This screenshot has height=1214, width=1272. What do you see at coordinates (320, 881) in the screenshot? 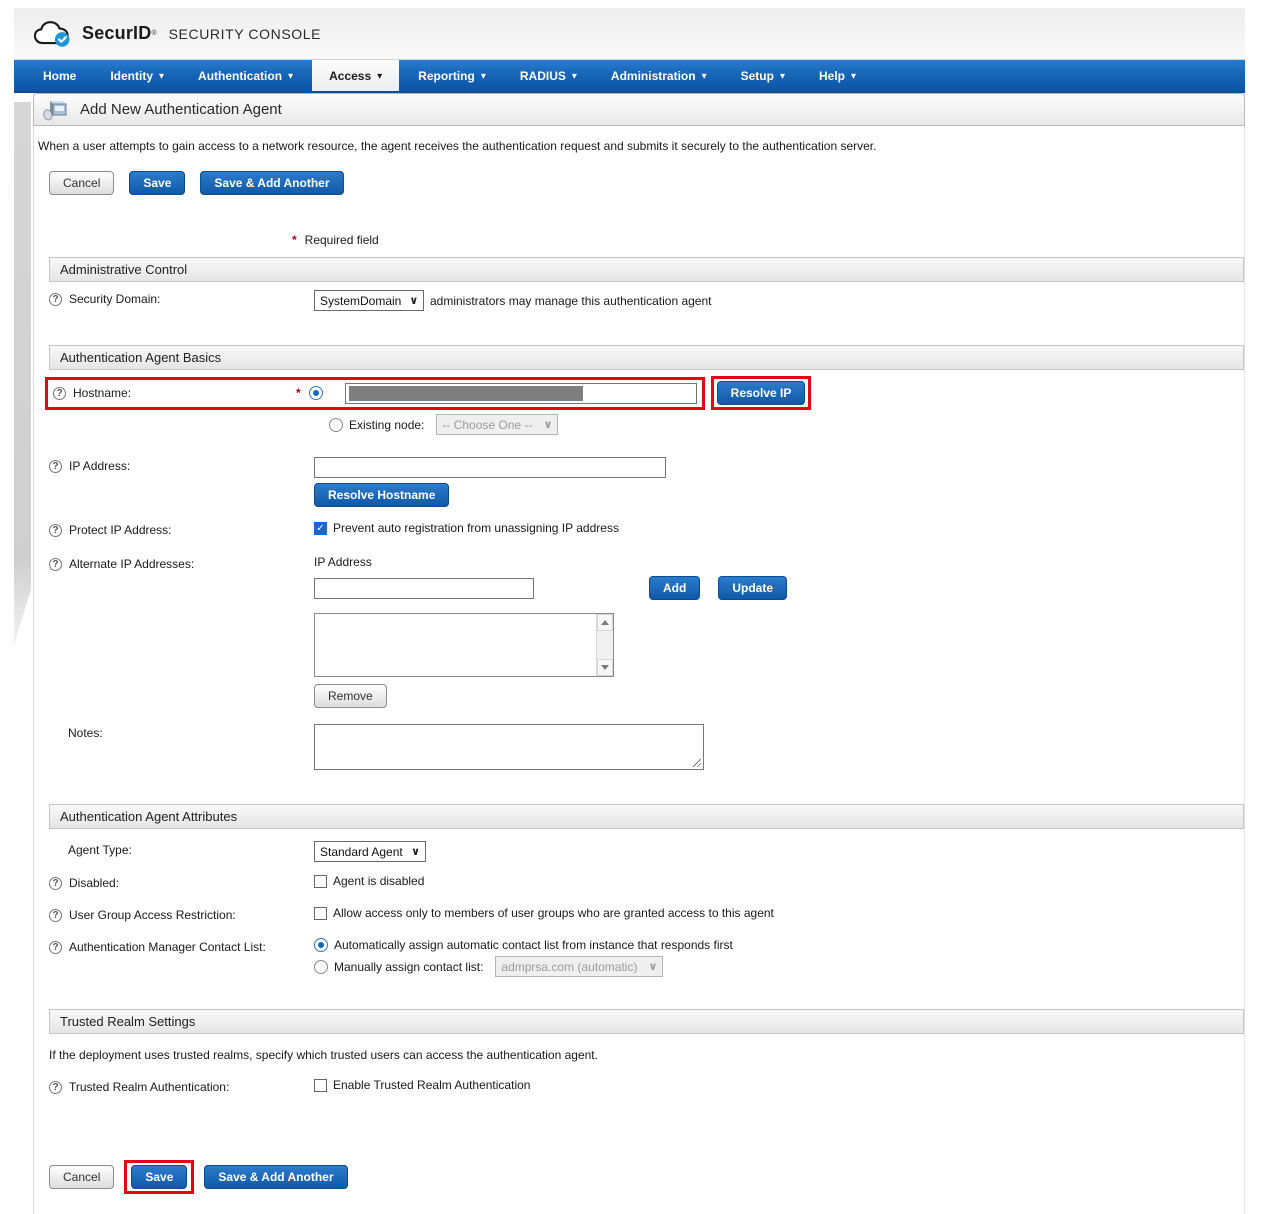
I see `agent-disabled-checkbox` at bounding box center [320, 881].